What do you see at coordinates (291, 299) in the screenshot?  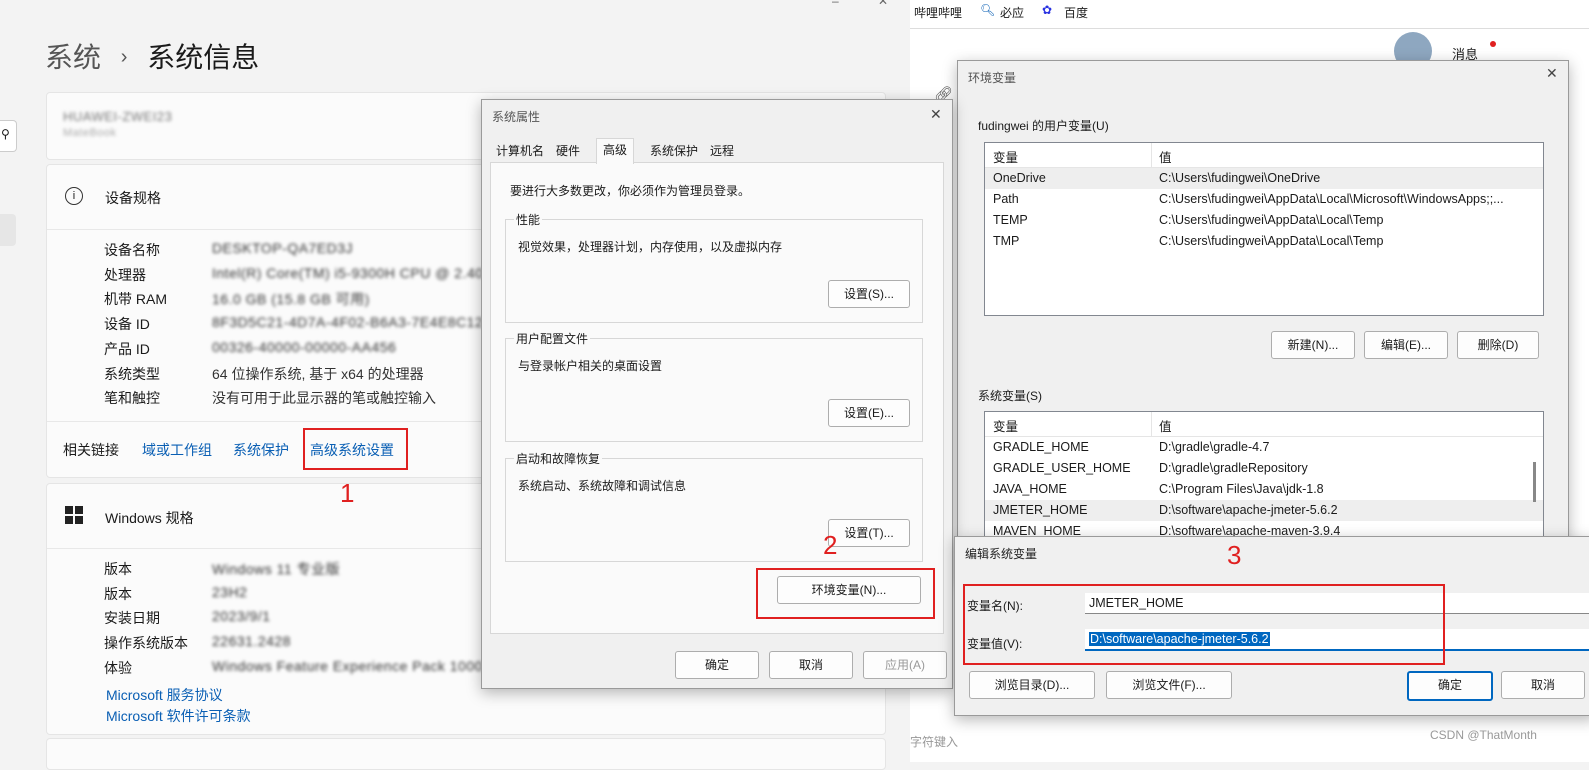 I see `spec-value: 16.0 GB (15.8 GB 可用)` at bounding box center [291, 299].